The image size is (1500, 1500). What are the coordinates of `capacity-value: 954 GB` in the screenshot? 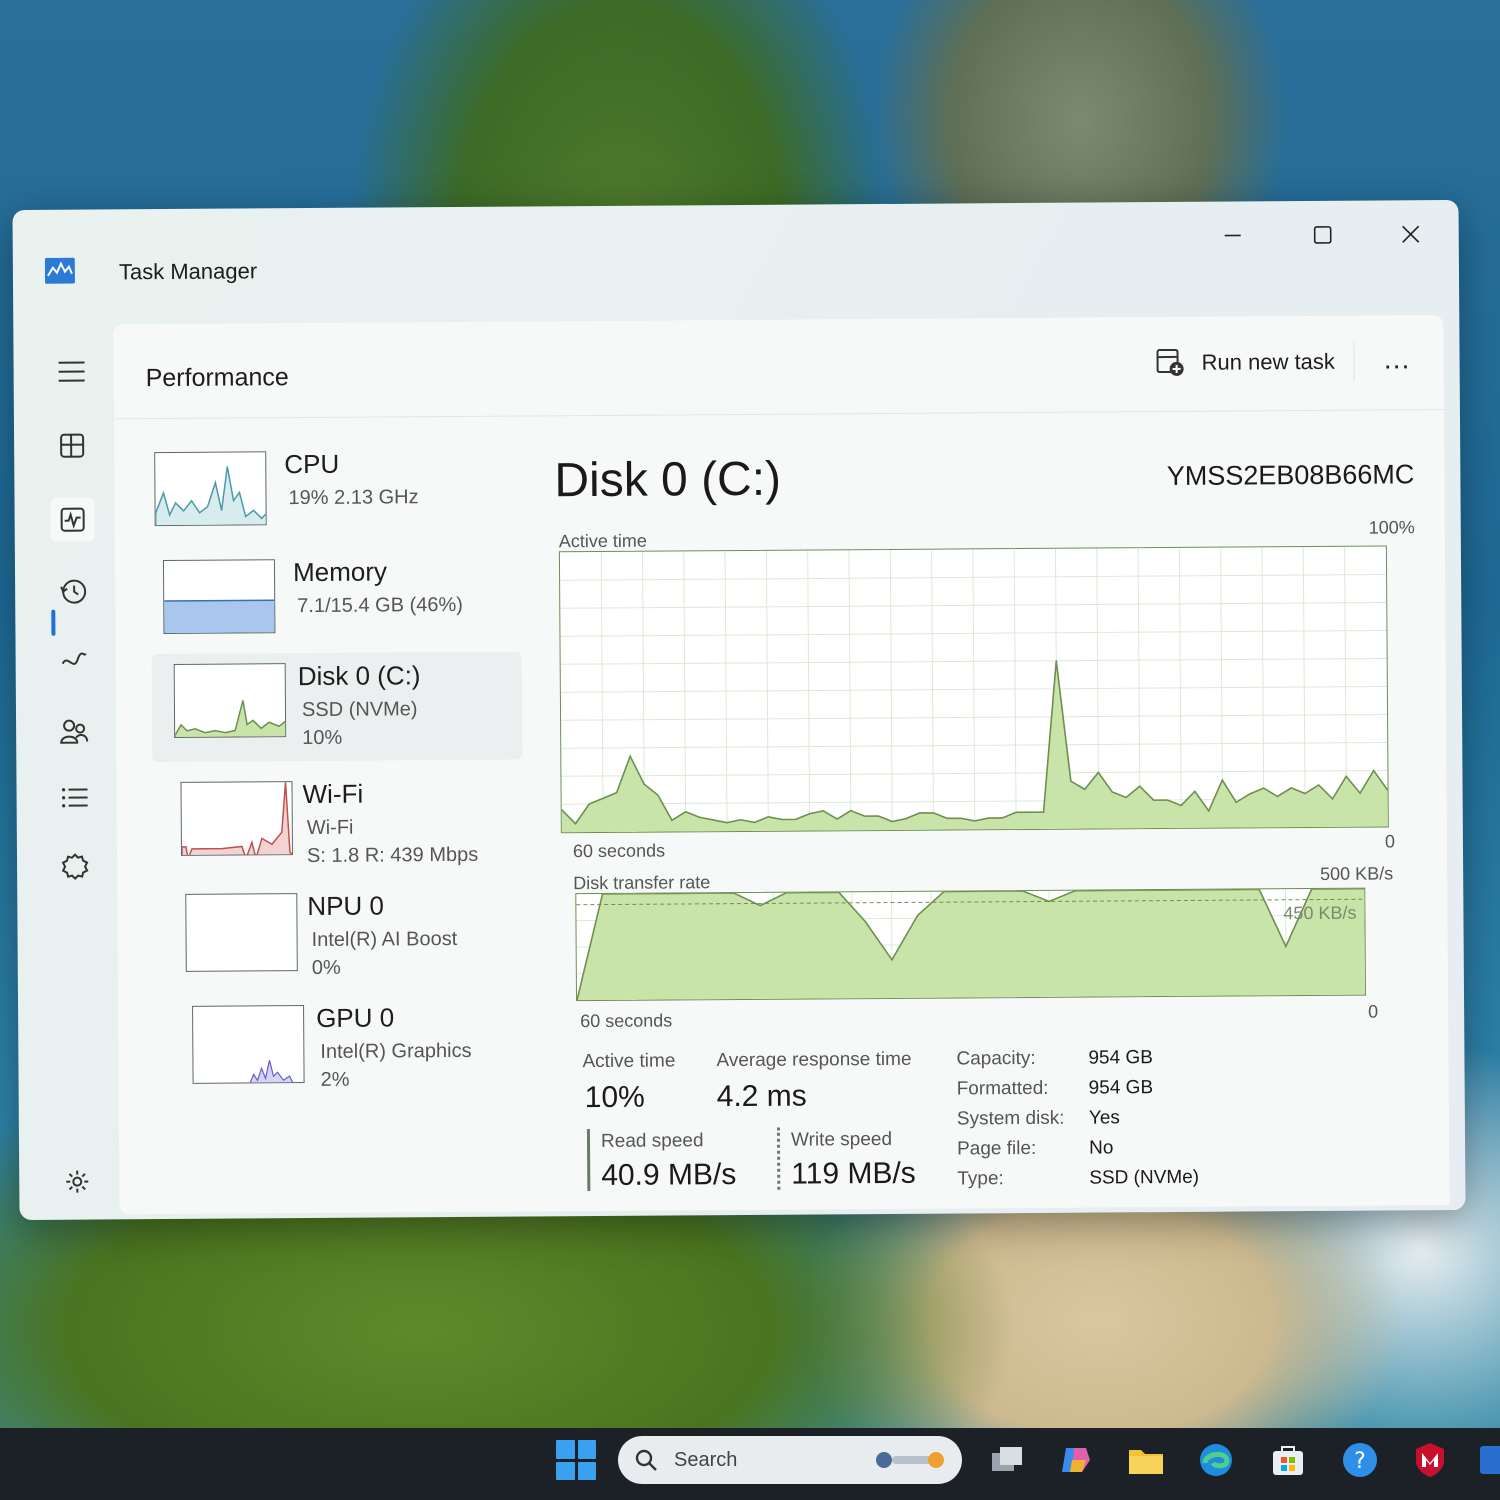 It's located at (1120, 1058).